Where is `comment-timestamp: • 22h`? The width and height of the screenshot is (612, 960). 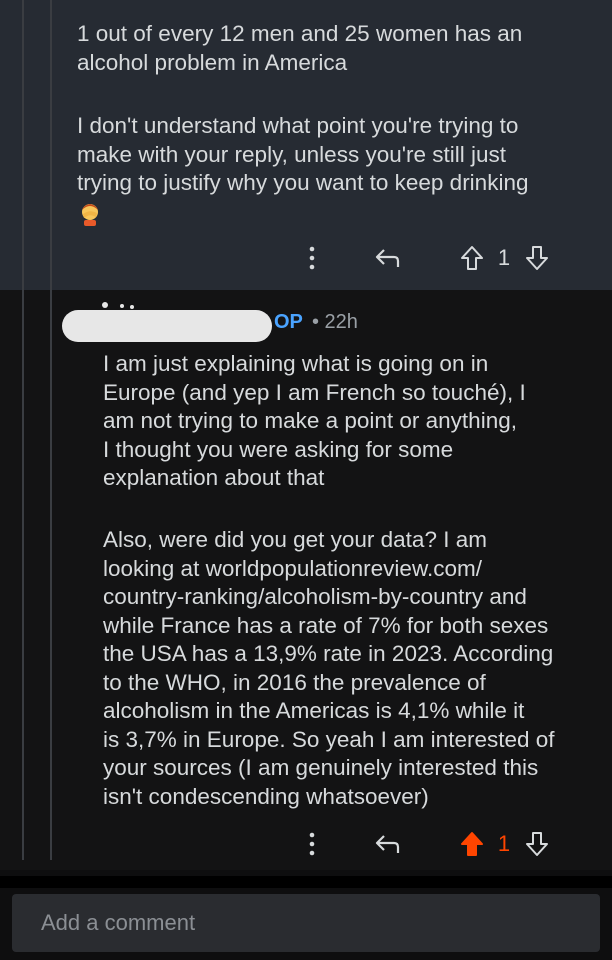 comment-timestamp: • 22h is located at coordinates (335, 322).